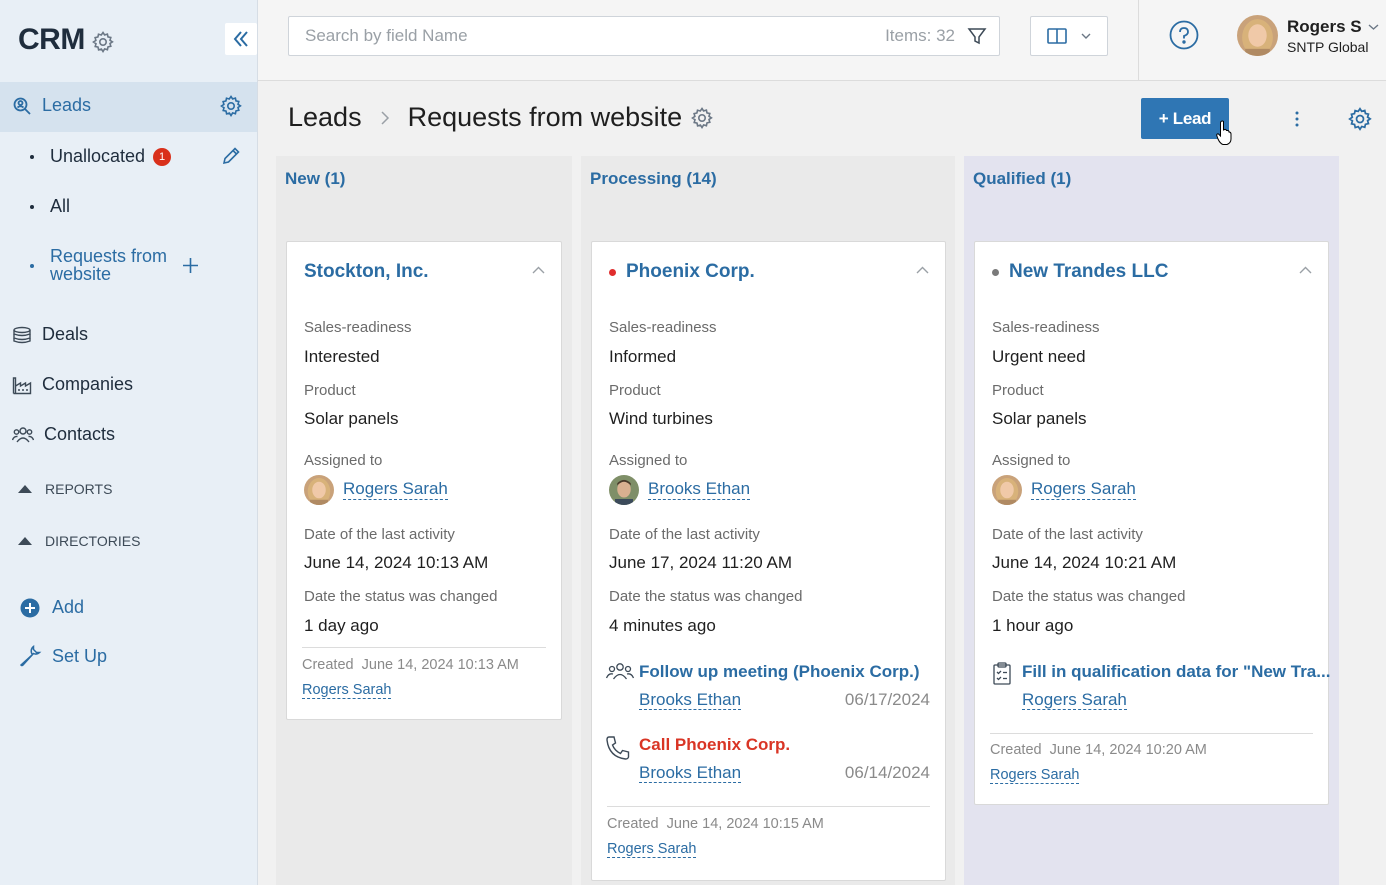  I want to click on breadcrumb: Leads Requests from website, so click(501, 117).